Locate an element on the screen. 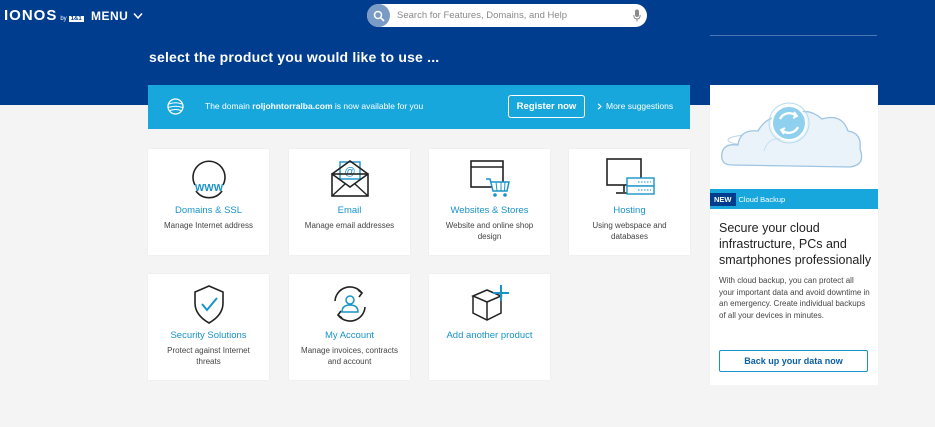 This screenshot has height=427, width=935. search-icon is located at coordinates (379, 16).